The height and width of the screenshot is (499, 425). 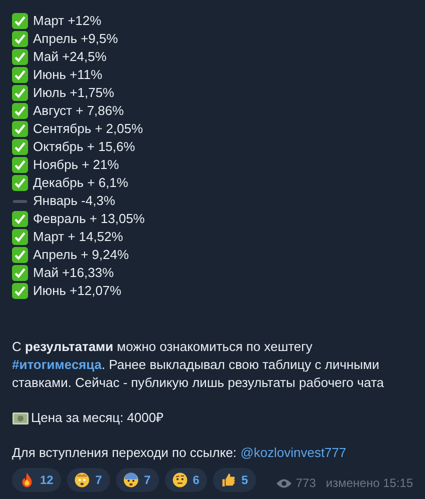 I want to click on scared-face-icon, so click(x=131, y=480).